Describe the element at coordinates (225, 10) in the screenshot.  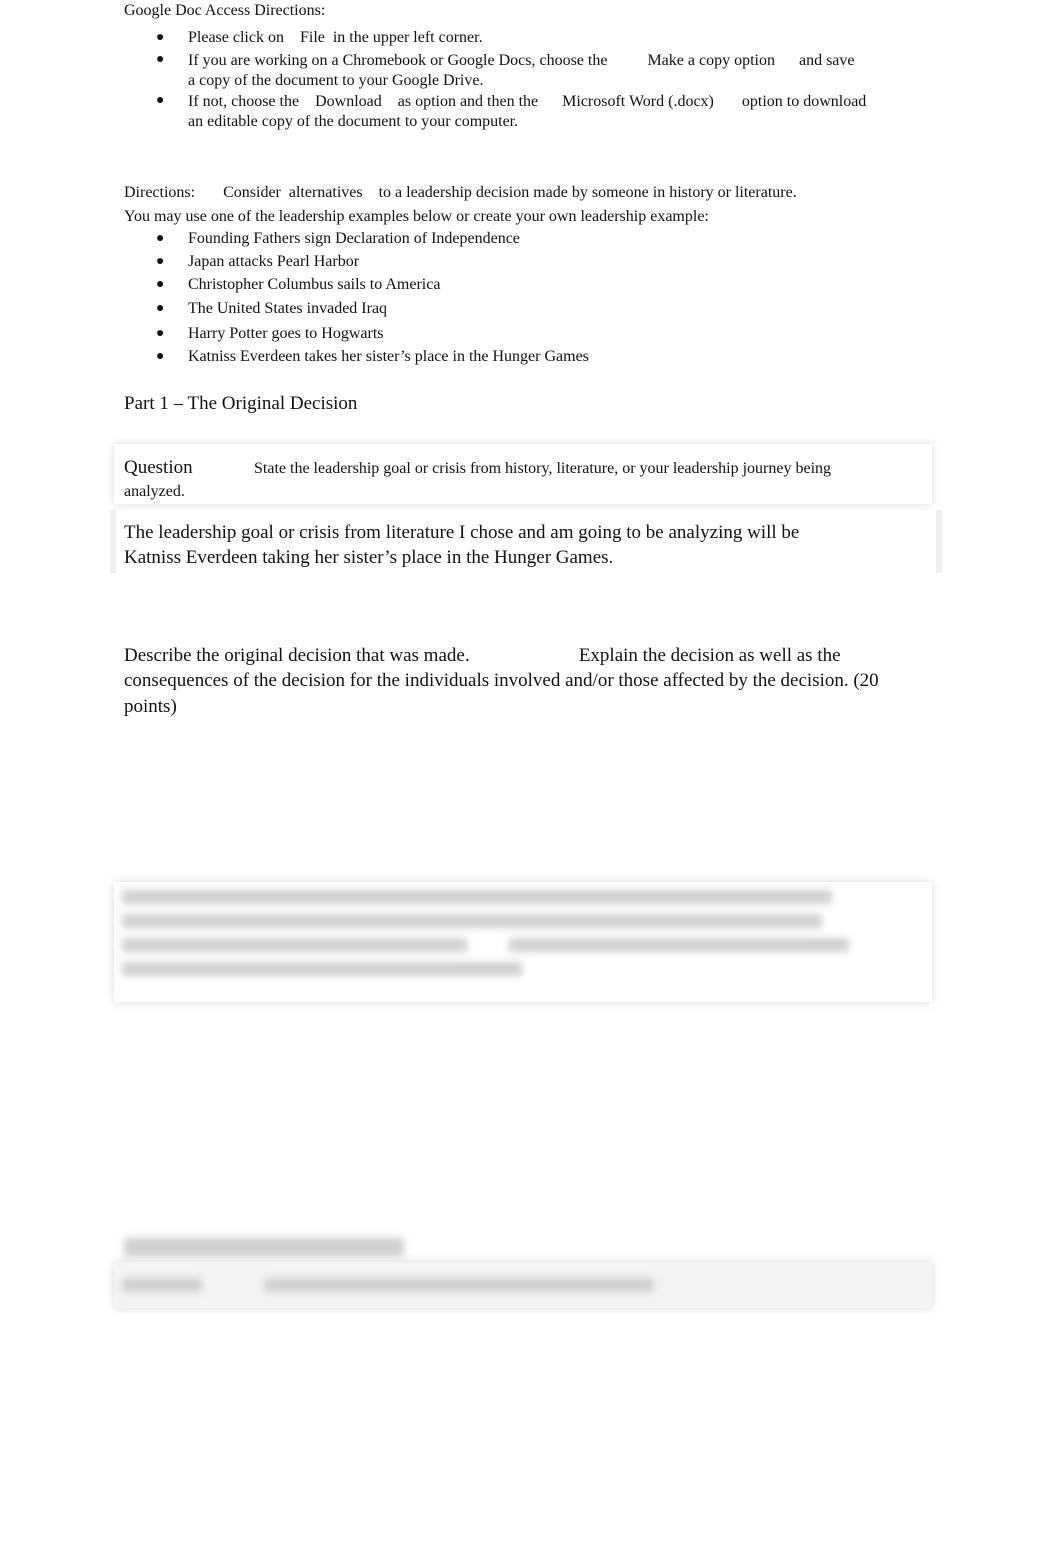
I see `access-title: Google Doc Access Directions:` at that location.